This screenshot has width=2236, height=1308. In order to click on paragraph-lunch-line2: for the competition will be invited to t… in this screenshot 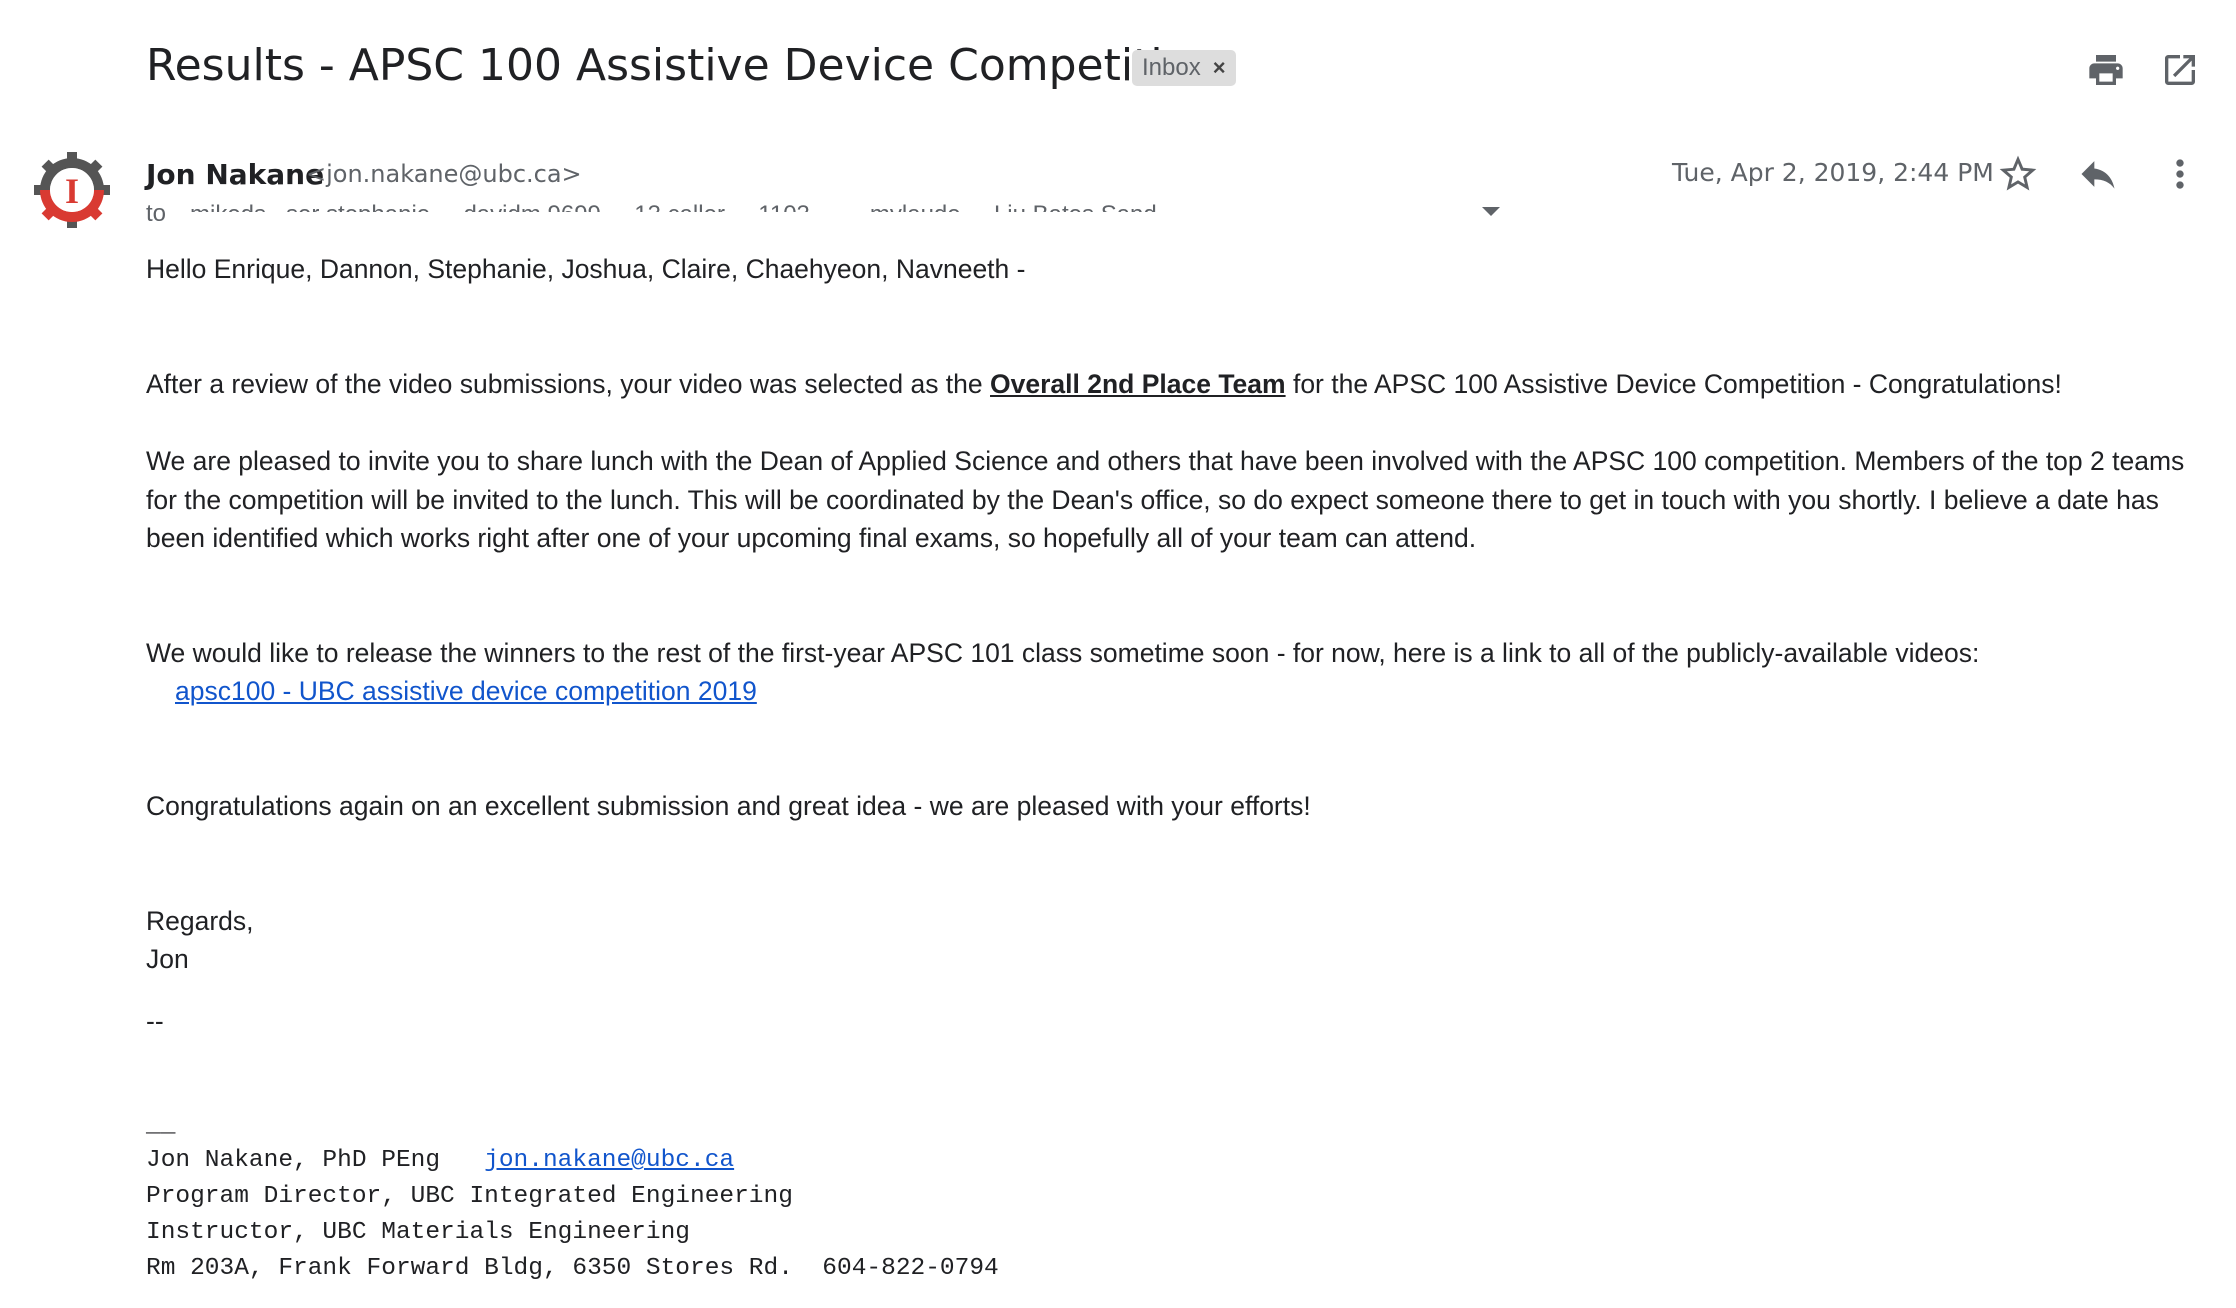, I will do `click(1152, 500)`.